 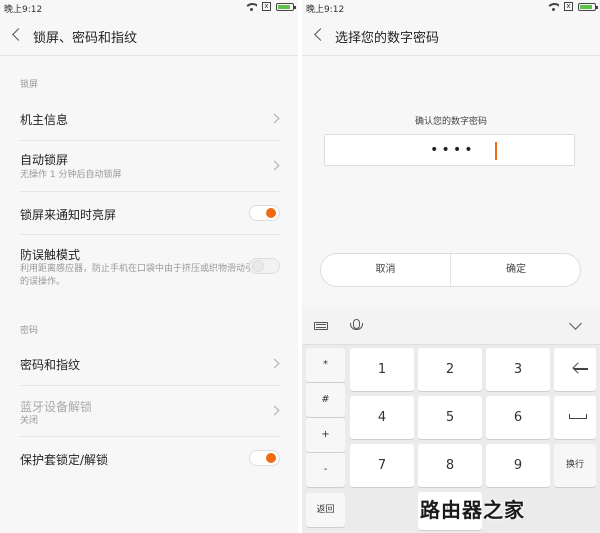 I want to click on anti-mistouch-toggle, so click(x=264, y=266).